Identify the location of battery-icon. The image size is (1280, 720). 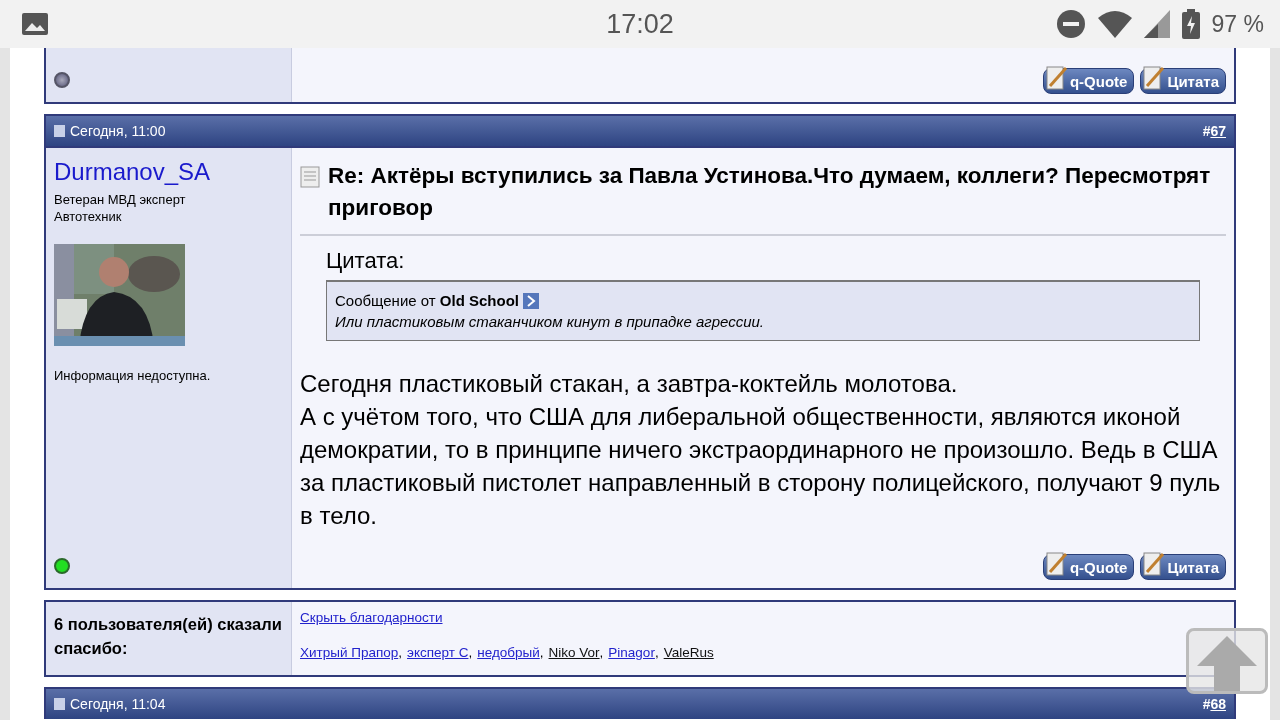
(1190, 24).